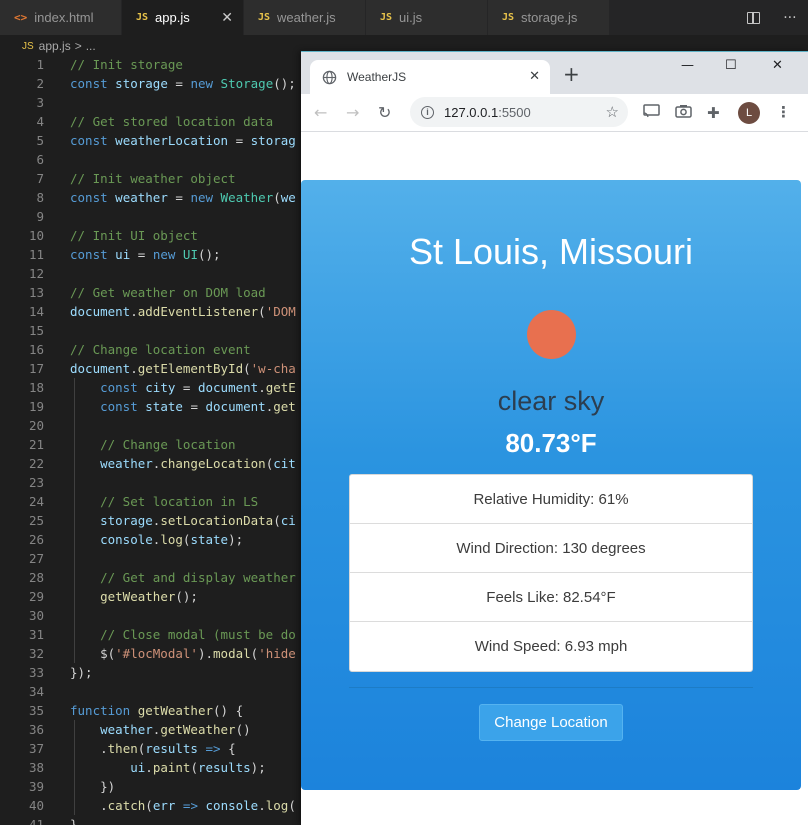 The width and height of the screenshot is (808, 825). Describe the element at coordinates (183, 83) in the screenshot. I see `code-text: const storage = new Storage();` at that location.